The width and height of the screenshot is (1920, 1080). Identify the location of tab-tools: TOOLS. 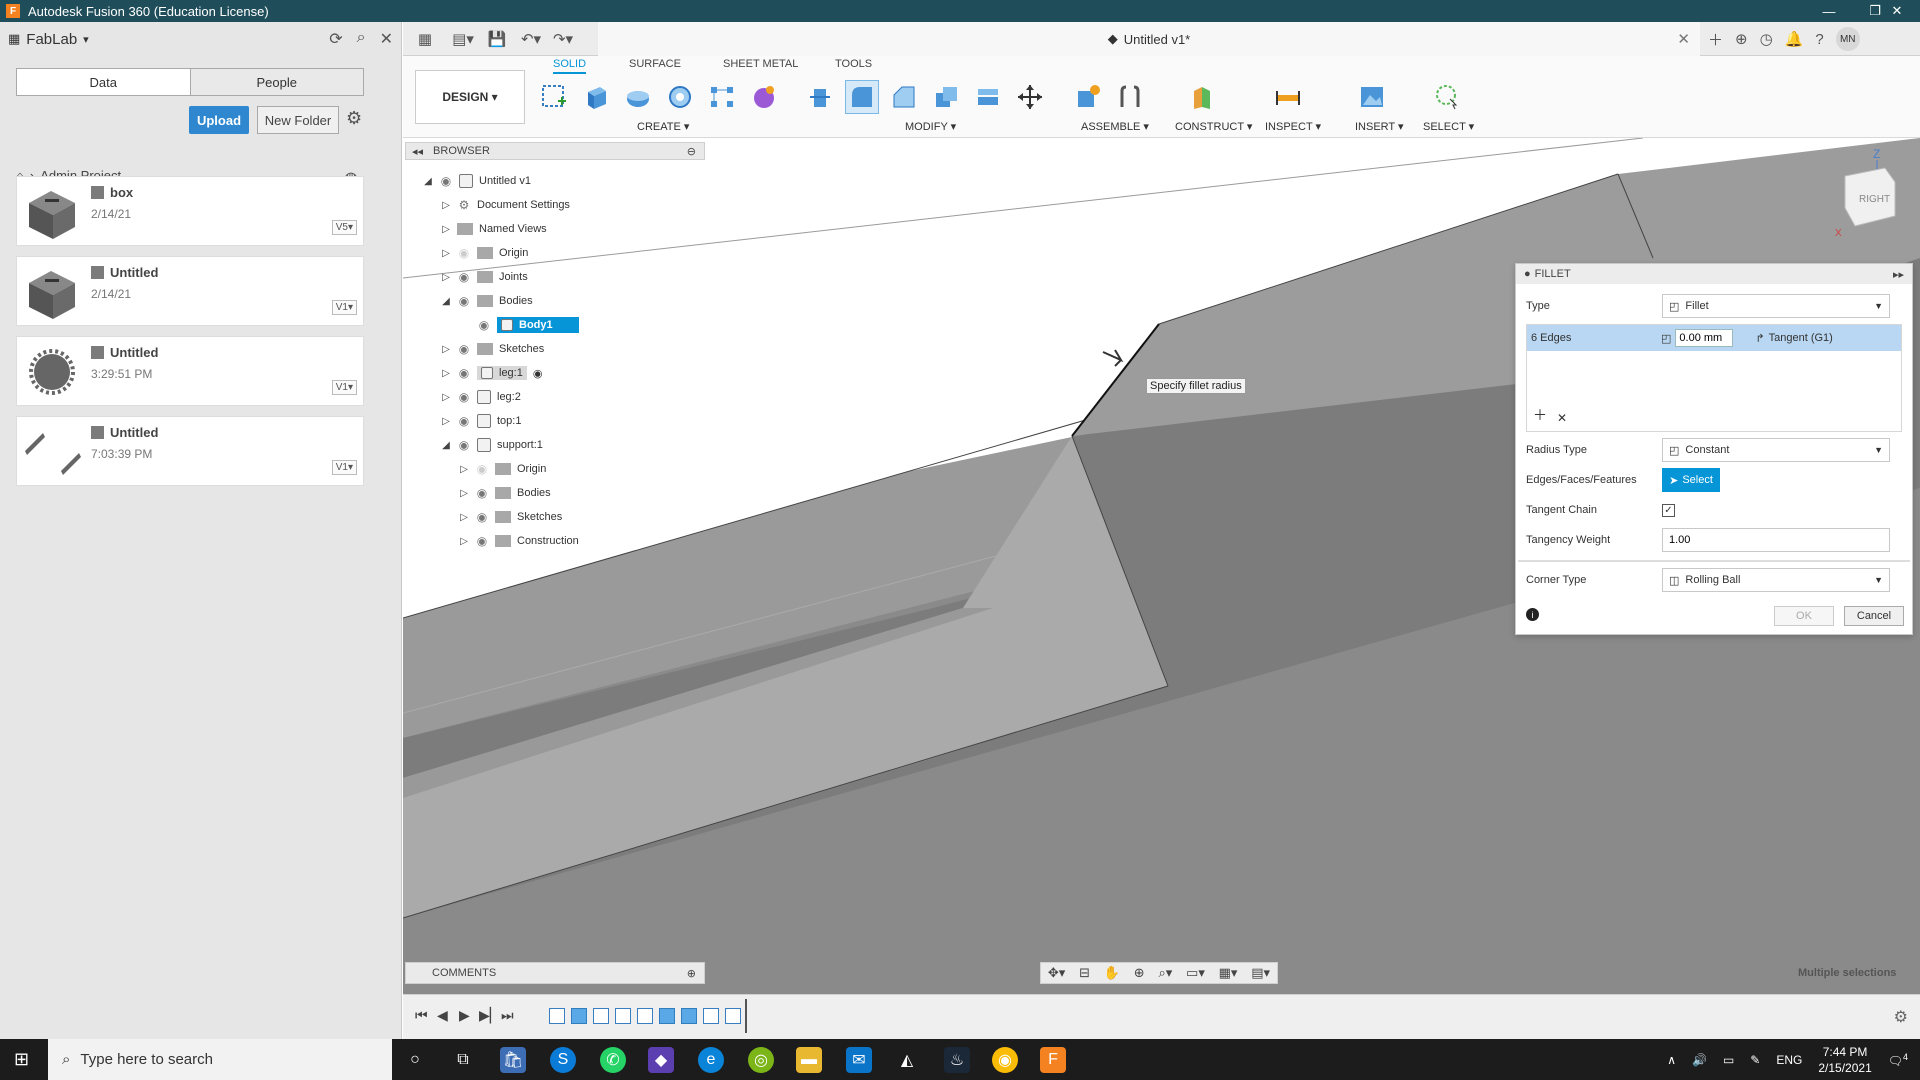
(853, 64).